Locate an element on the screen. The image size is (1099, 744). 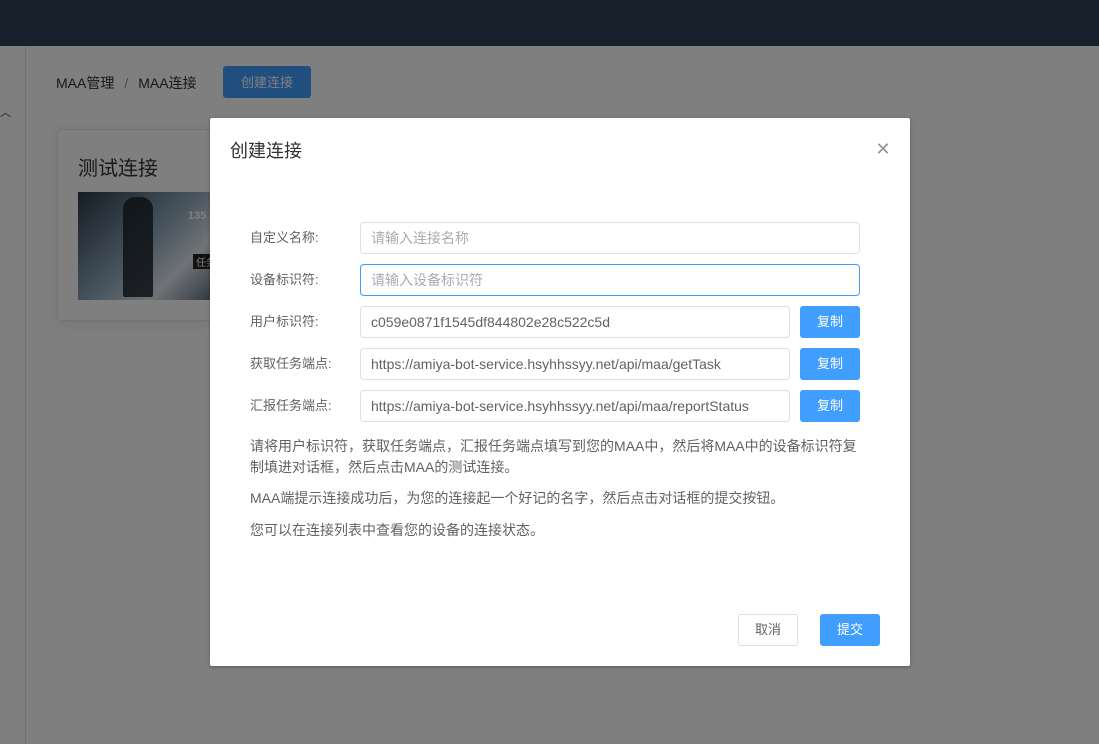
report-endpoint-label: 汇报任务端点: is located at coordinates (291, 405).